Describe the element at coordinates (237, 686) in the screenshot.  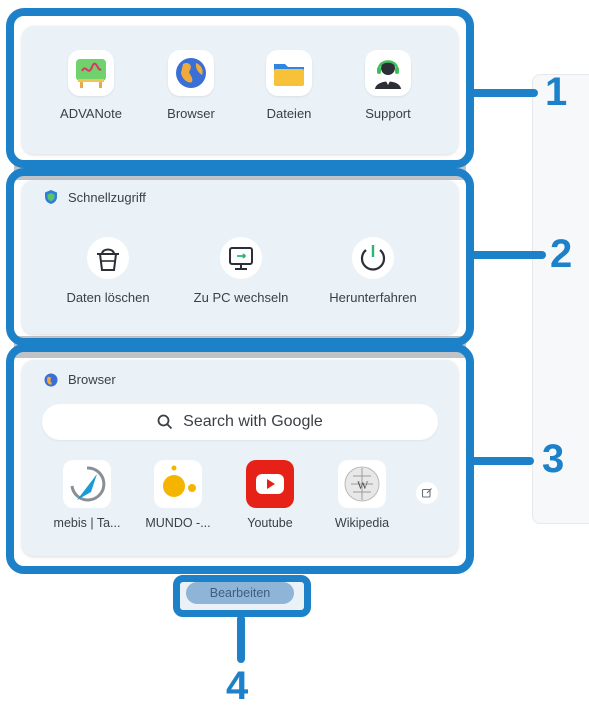
I see `annotation-number-4: 4` at that location.